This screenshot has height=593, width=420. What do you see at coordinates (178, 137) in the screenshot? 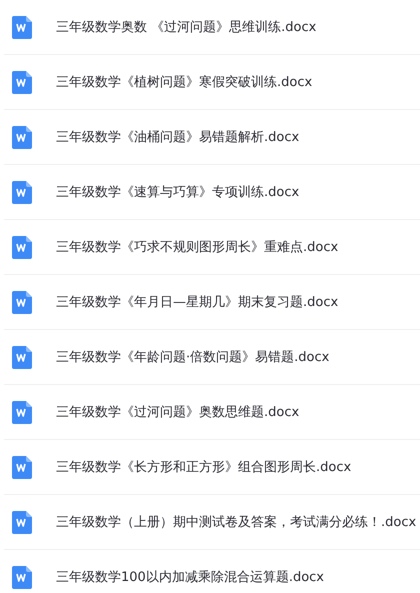
I see `file-name: 三年级数学《油桶问题》易错题解析.docx` at bounding box center [178, 137].